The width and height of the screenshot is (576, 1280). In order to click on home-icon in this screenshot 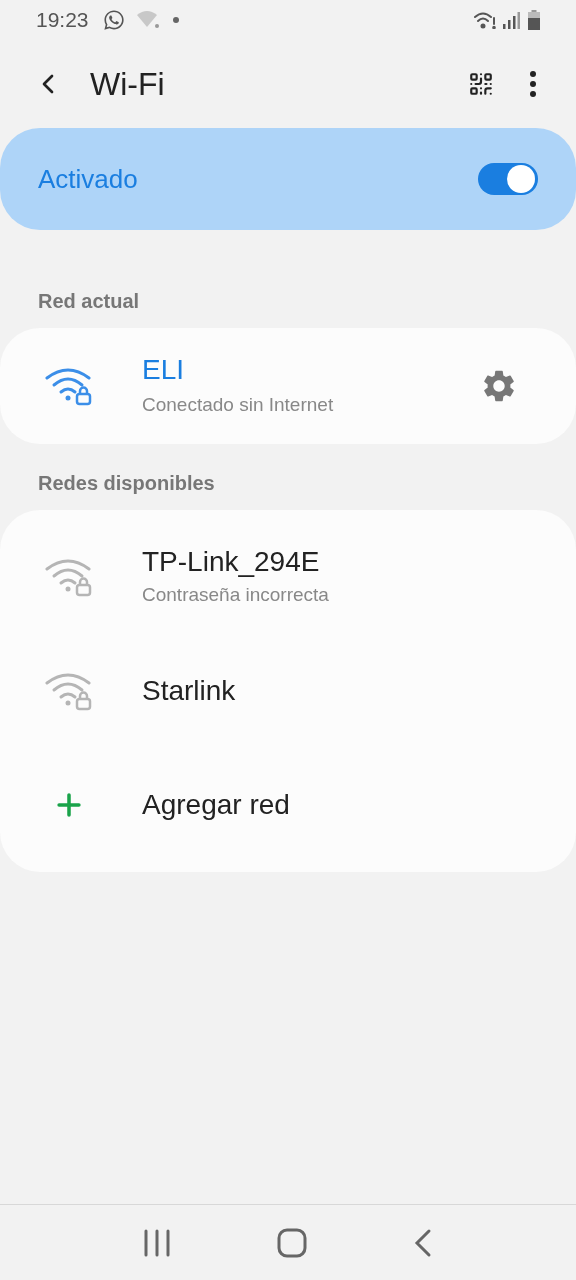, I will do `click(292, 1242)`.